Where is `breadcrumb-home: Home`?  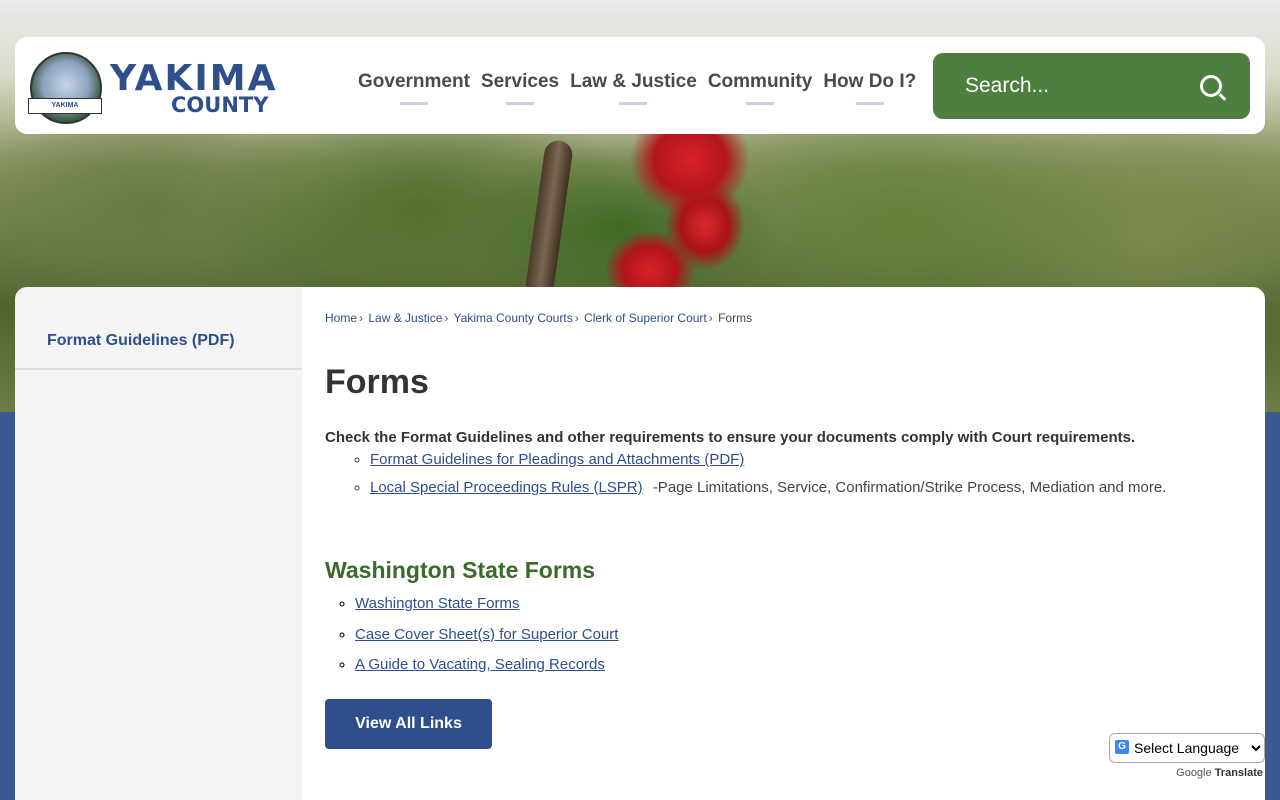
breadcrumb-home: Home is located at coordinates (341, 318).